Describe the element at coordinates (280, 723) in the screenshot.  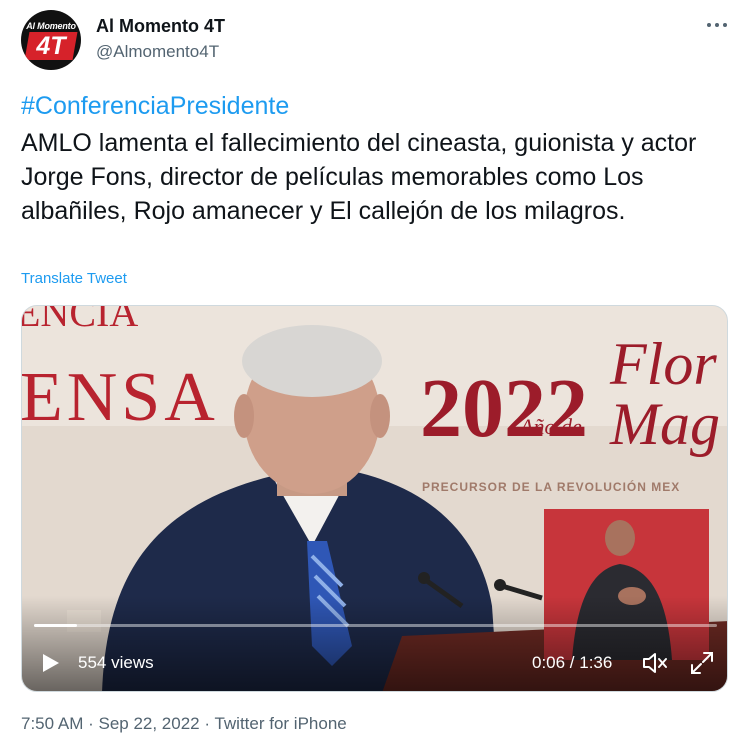
I see `tweet-source: Twitter for iPhone` at that location.